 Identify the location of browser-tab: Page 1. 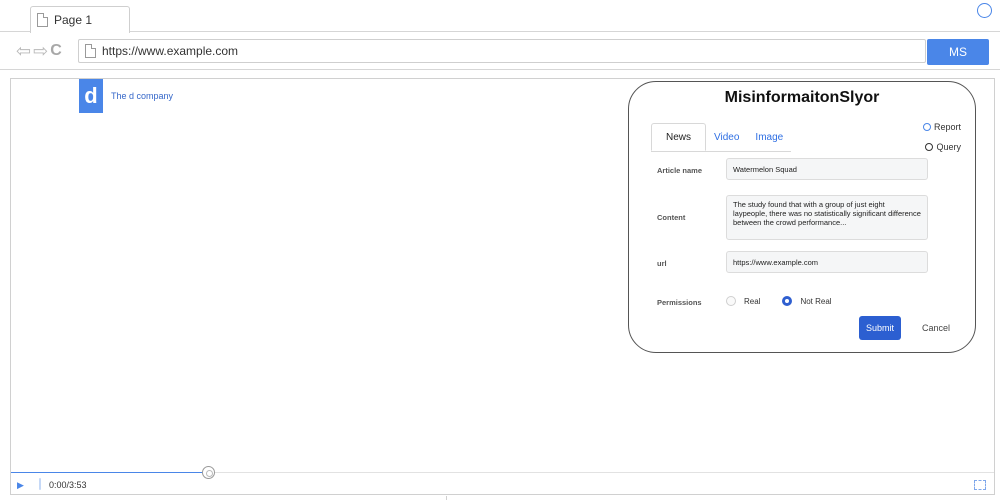
(80, 19).